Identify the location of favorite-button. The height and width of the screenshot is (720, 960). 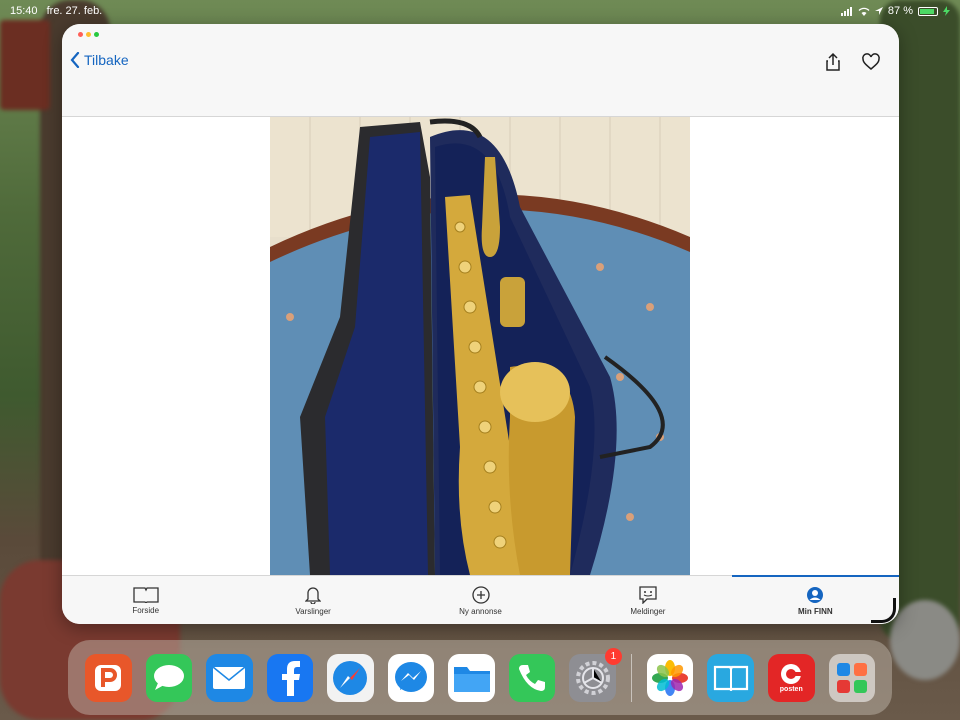
(871, 62).